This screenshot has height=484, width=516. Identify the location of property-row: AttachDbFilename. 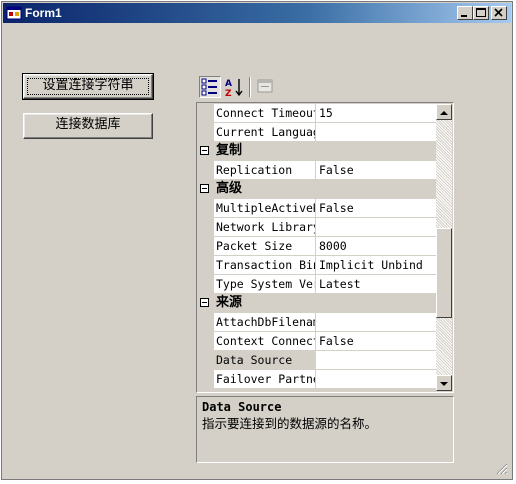
(317, 322).